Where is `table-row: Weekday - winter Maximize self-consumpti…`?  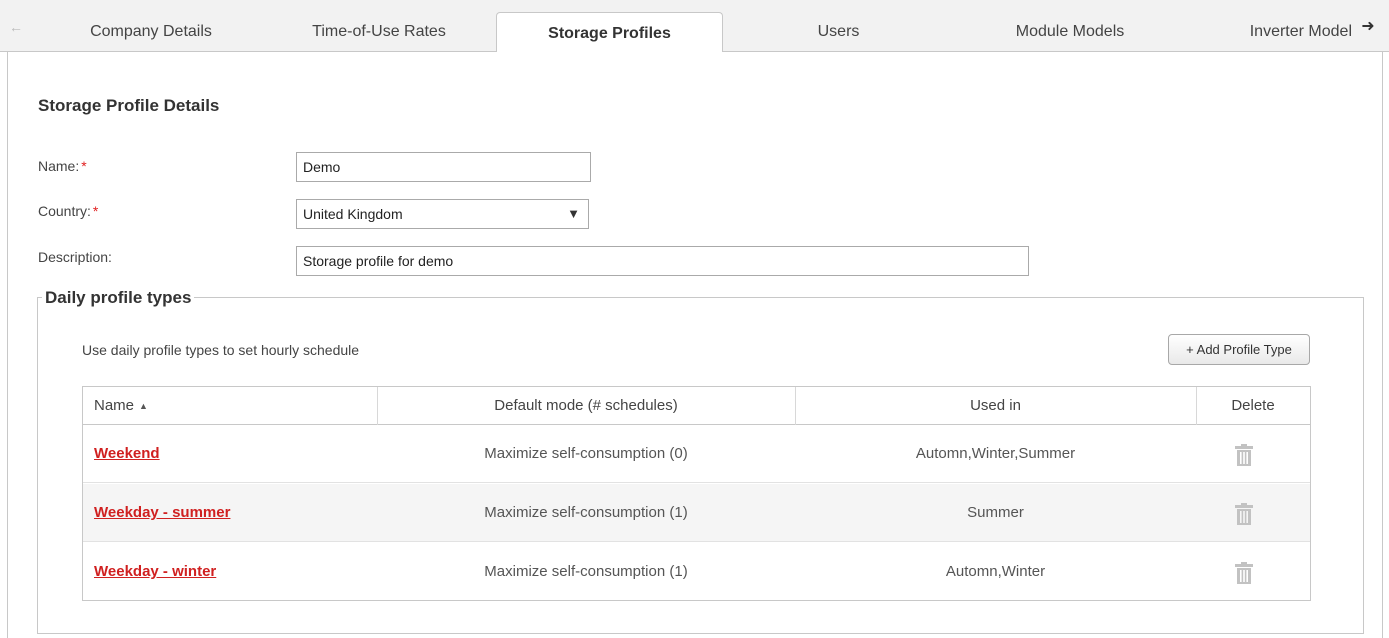 table-row: Weekday - winter Maximize self-consumpti… is located at coordinates (696, 572).